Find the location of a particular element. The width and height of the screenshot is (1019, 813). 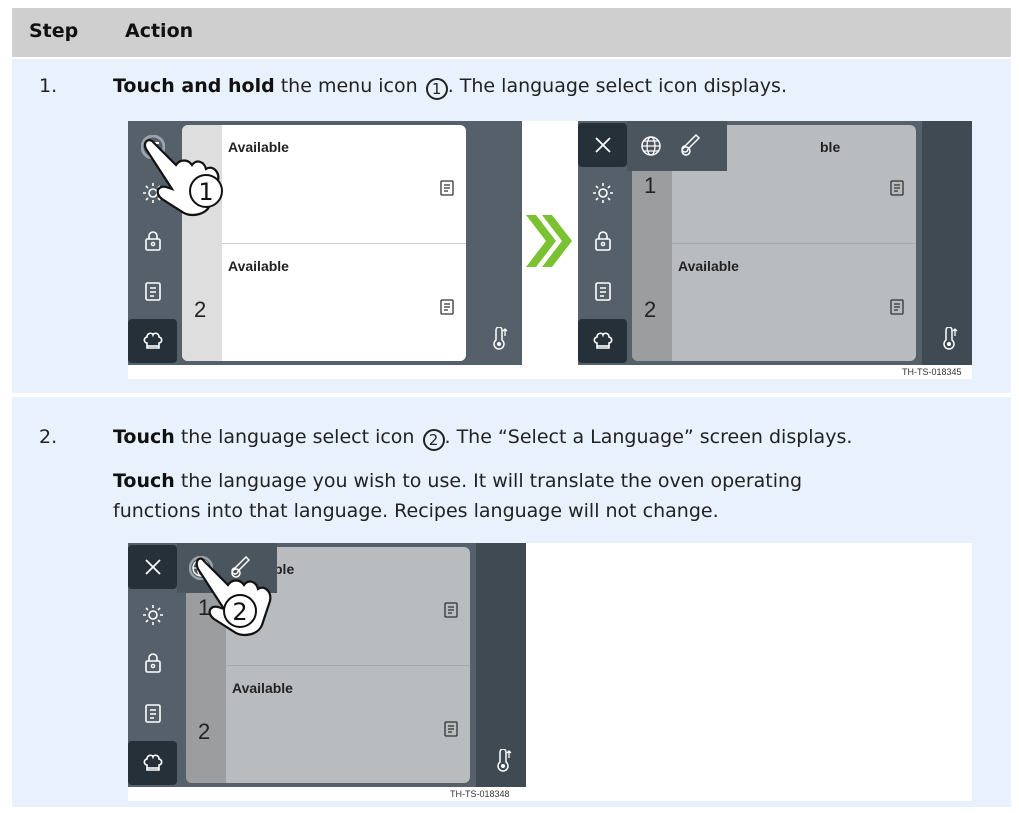

step-number-1: 1. is located at coordinates (48, 86).